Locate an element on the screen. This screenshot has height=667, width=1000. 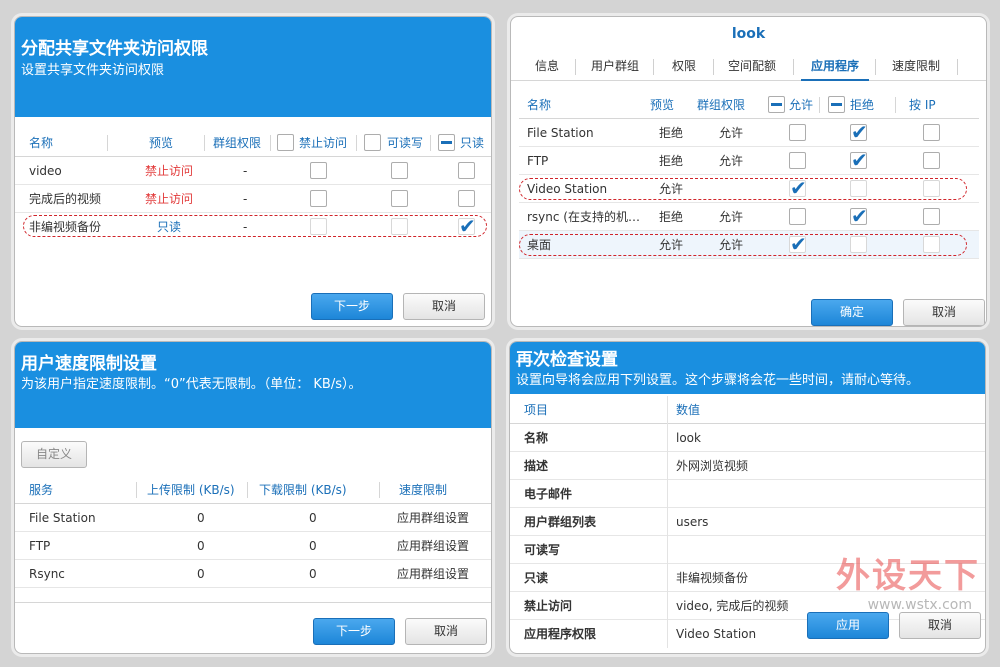
ok-button: 确定 is located at coordinates (852, 312).